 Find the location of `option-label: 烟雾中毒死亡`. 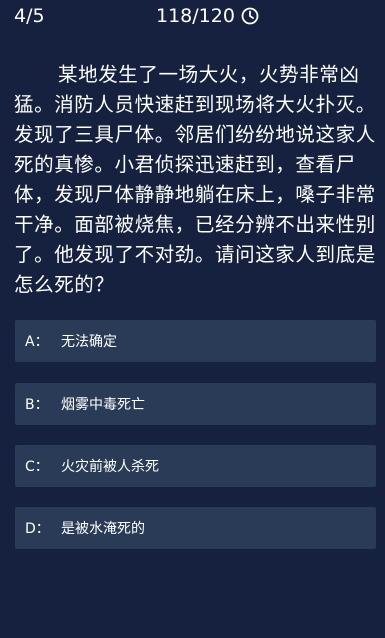

option-label: 烟雾中毒死亡 is located at coordinates (103, 405).